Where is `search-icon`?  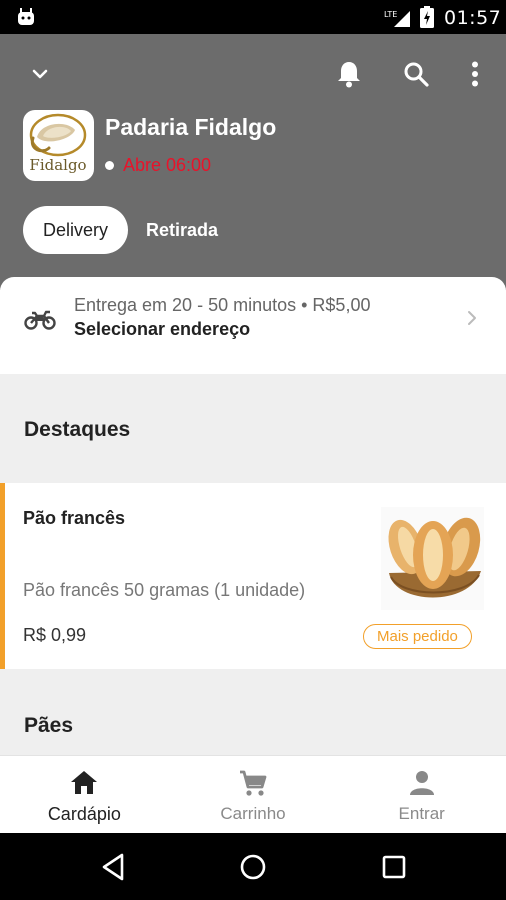
search-icon is located at coordinates (416, 74).